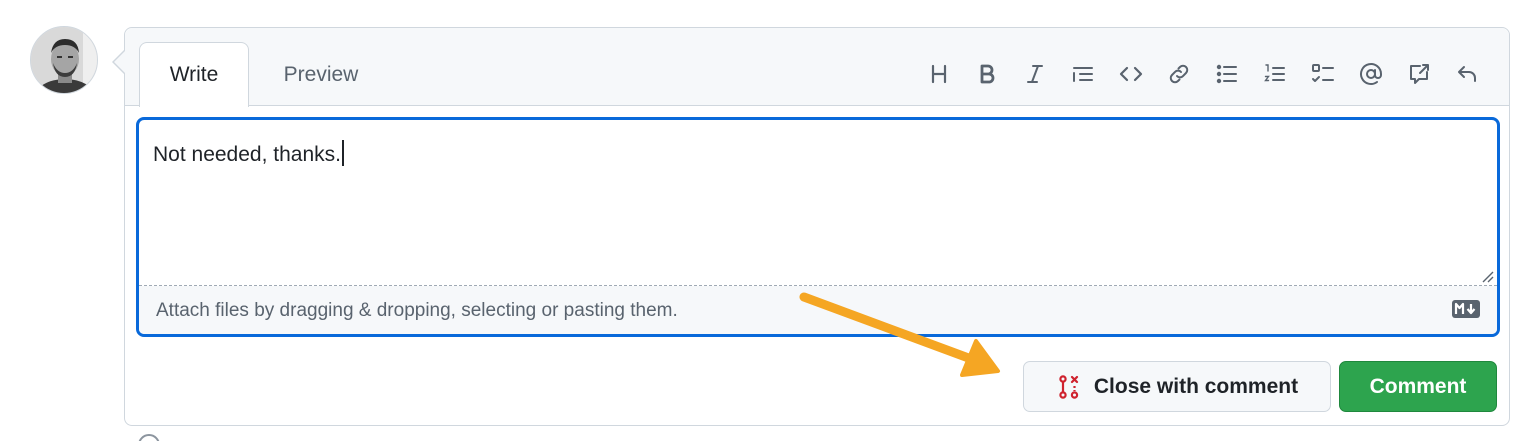  I want to click on markdown-toolbar, so click(1203, 74).